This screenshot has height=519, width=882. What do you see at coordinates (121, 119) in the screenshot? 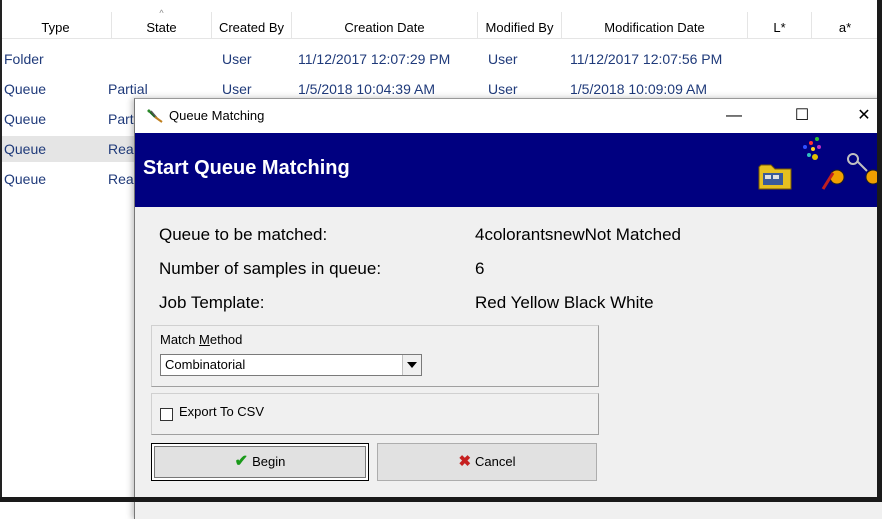
I see `cell-state: Part` at bounding box center [121, 119].